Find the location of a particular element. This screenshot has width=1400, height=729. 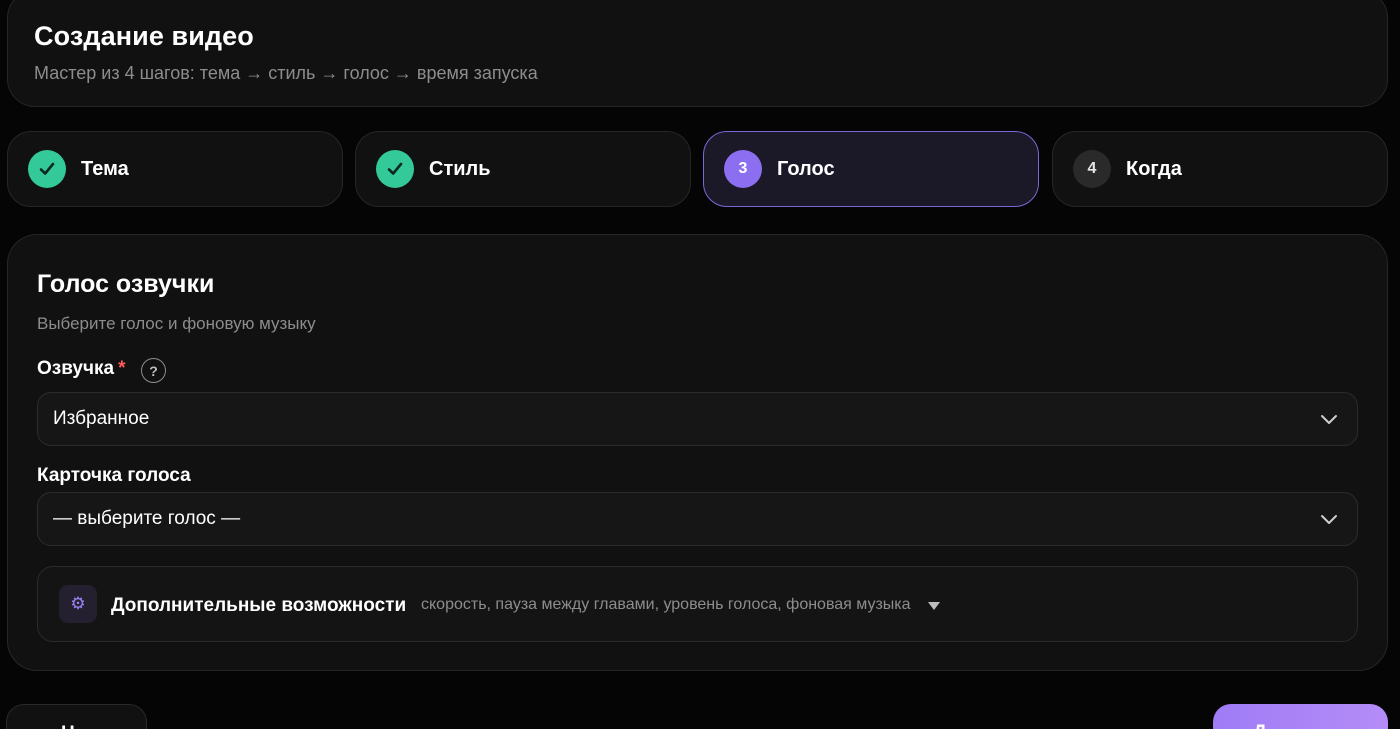

voiceover-label: Озвучка * is located at coordinates (81, 369).